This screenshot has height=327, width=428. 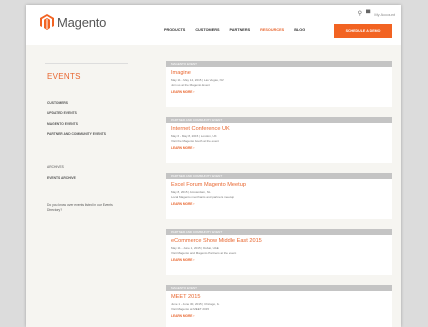 What do you see at coordinates (279, 73) in the screenshot?
I see `event-title: Imagine` at bounding box center [279, 73].